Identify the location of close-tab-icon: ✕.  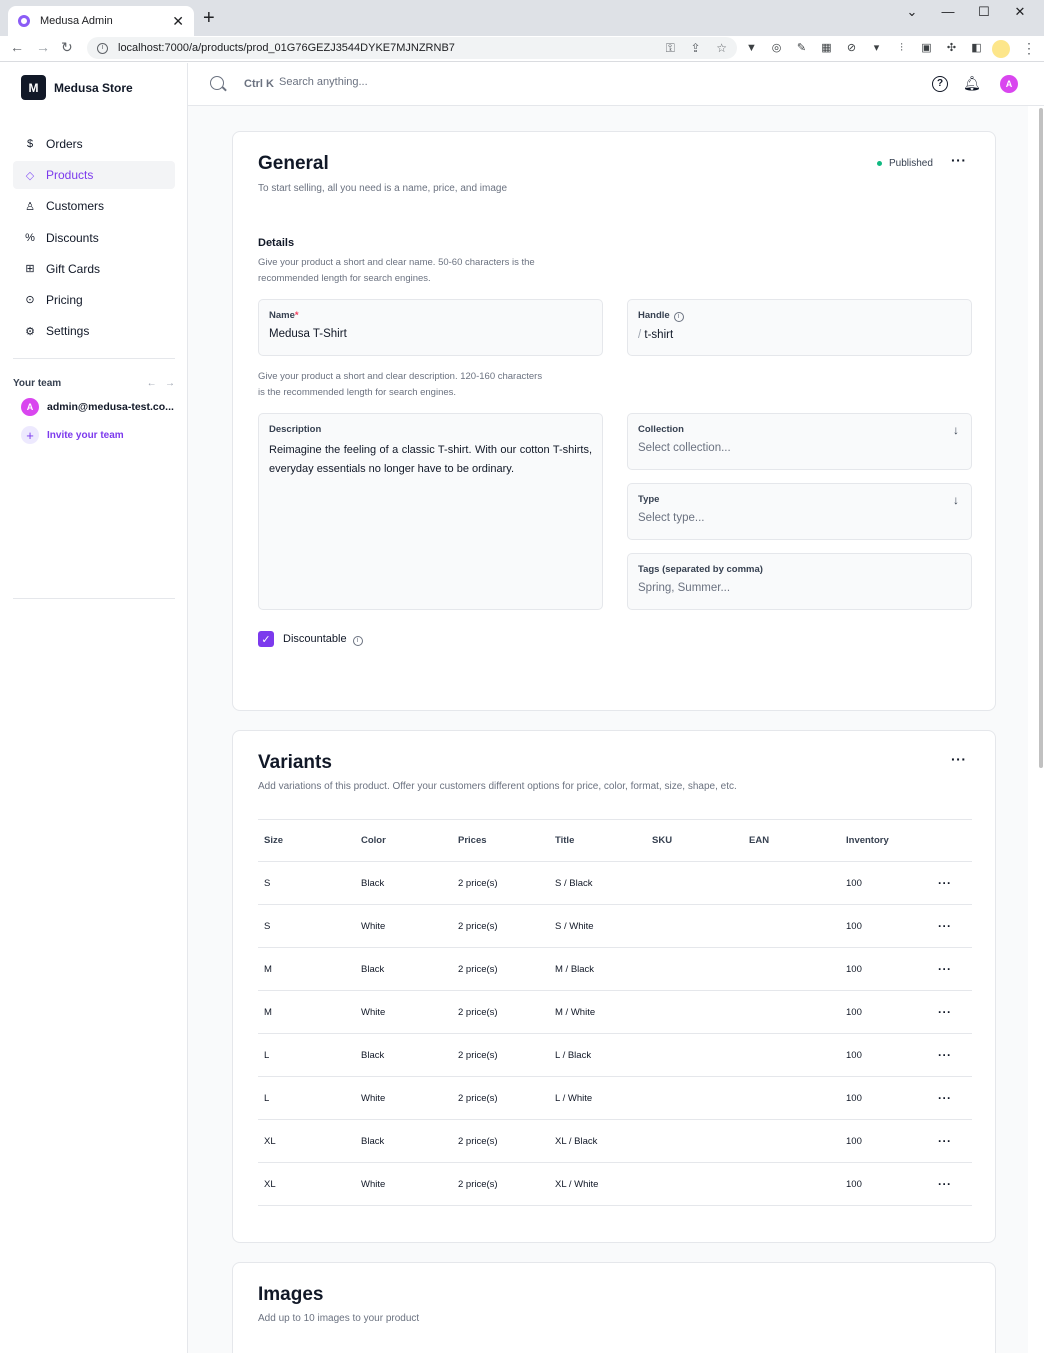
(178, 21).